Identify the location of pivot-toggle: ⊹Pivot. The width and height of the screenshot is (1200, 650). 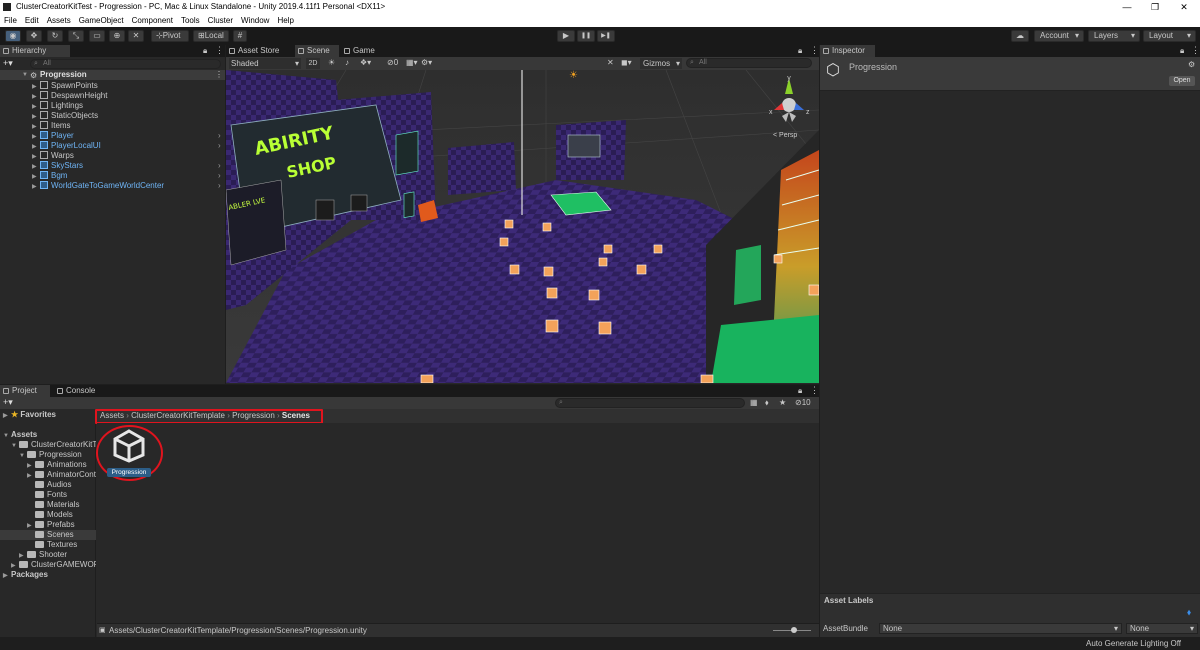
(170, 36).